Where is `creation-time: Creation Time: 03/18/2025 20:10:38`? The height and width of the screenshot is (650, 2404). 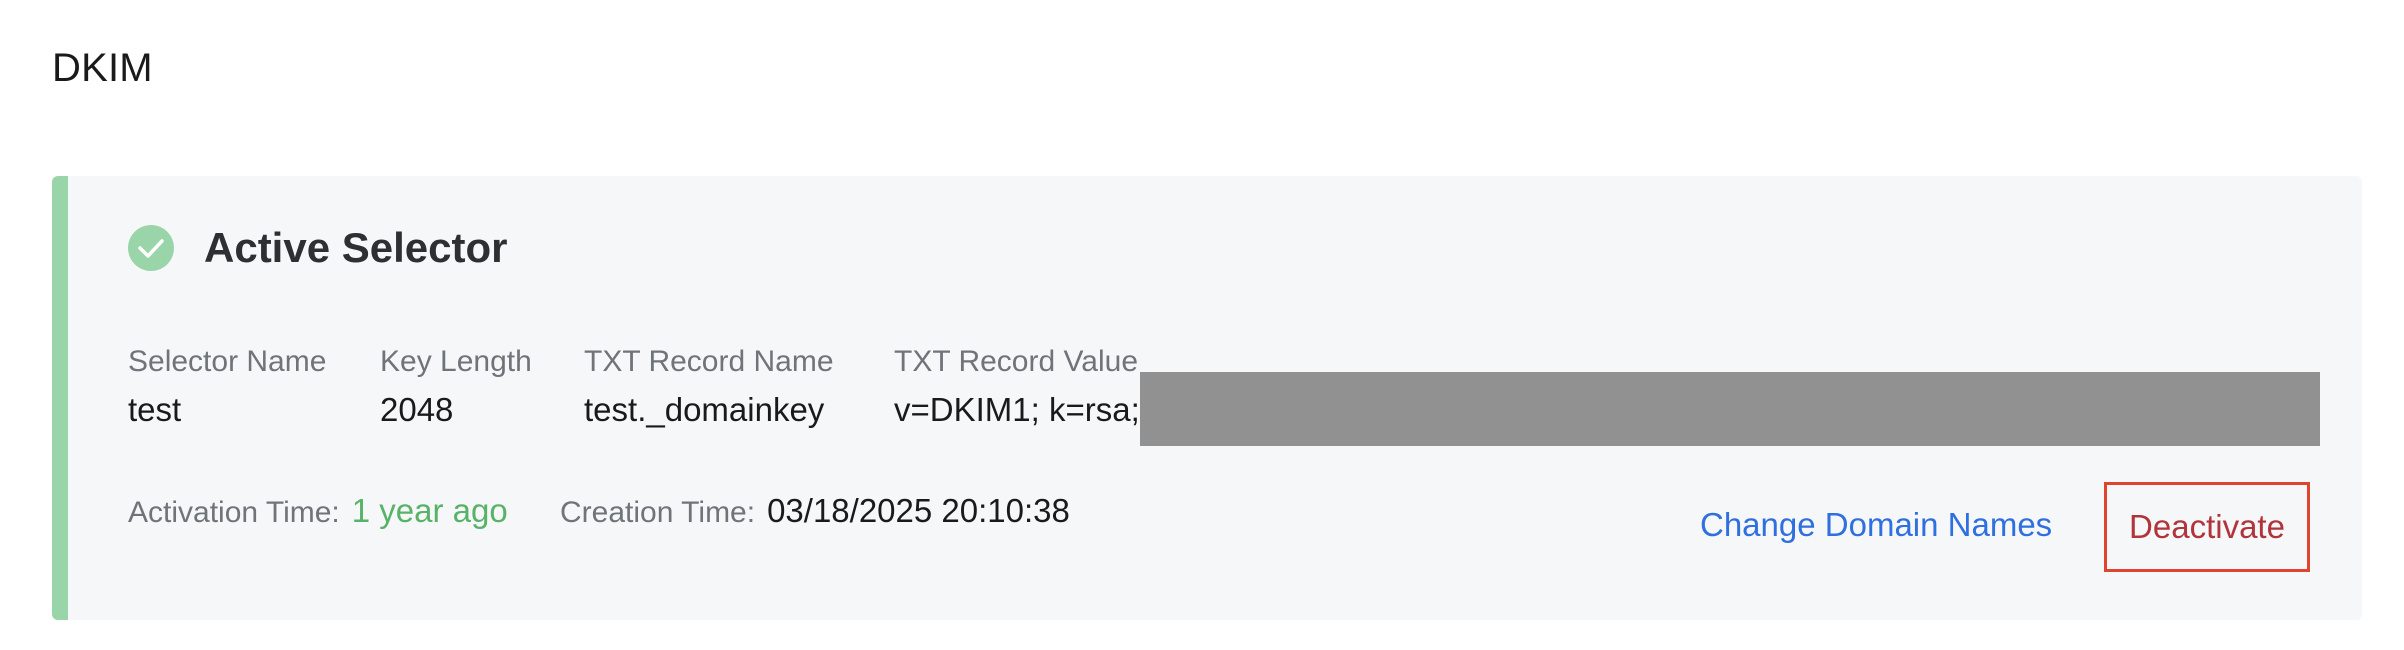 creation-time: Creation Time: 03/18/2025 20:10:38 is located at coordinates (815, 511).